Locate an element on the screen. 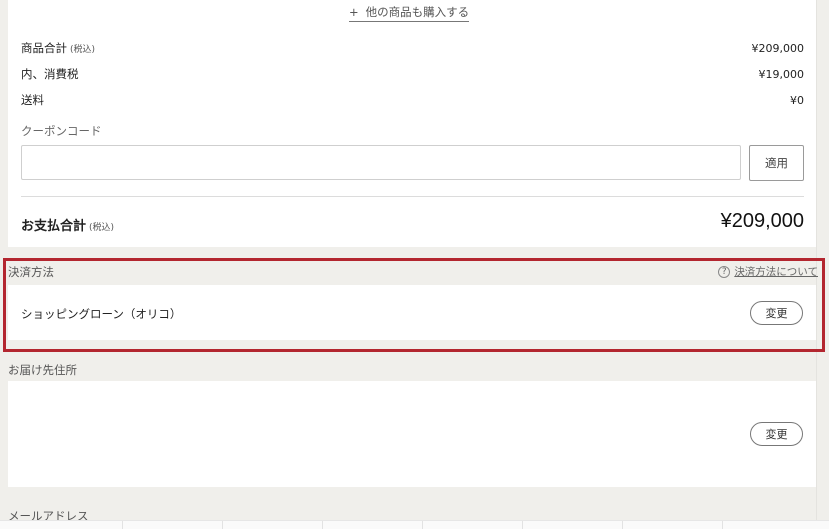 The height and width of the screenshot is (529, 829). coupon-code-input is located at coordinates (381, 162).